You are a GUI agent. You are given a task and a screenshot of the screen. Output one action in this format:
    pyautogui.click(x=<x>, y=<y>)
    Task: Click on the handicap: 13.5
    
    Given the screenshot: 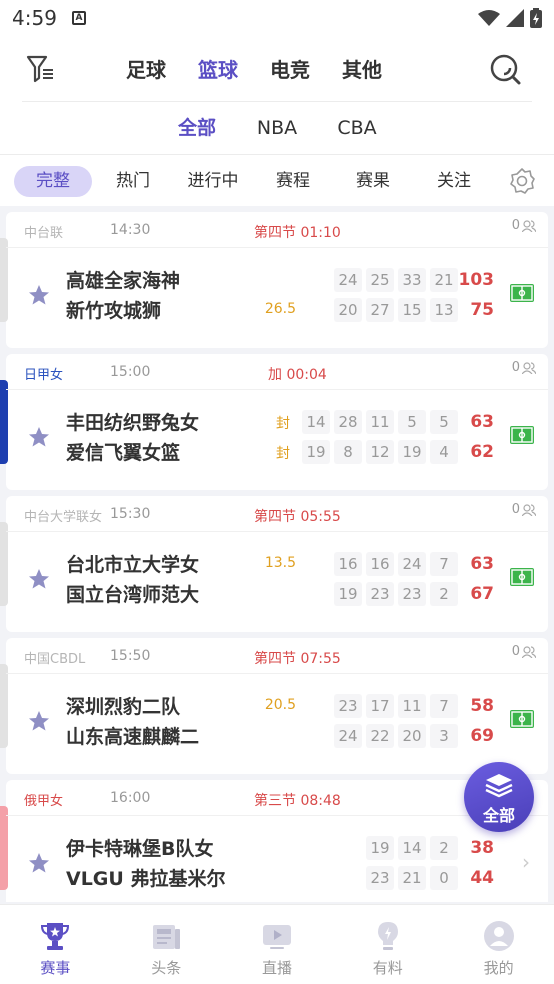 What is the action you would take?
    pyautogui.click(x=280, y=563)
    